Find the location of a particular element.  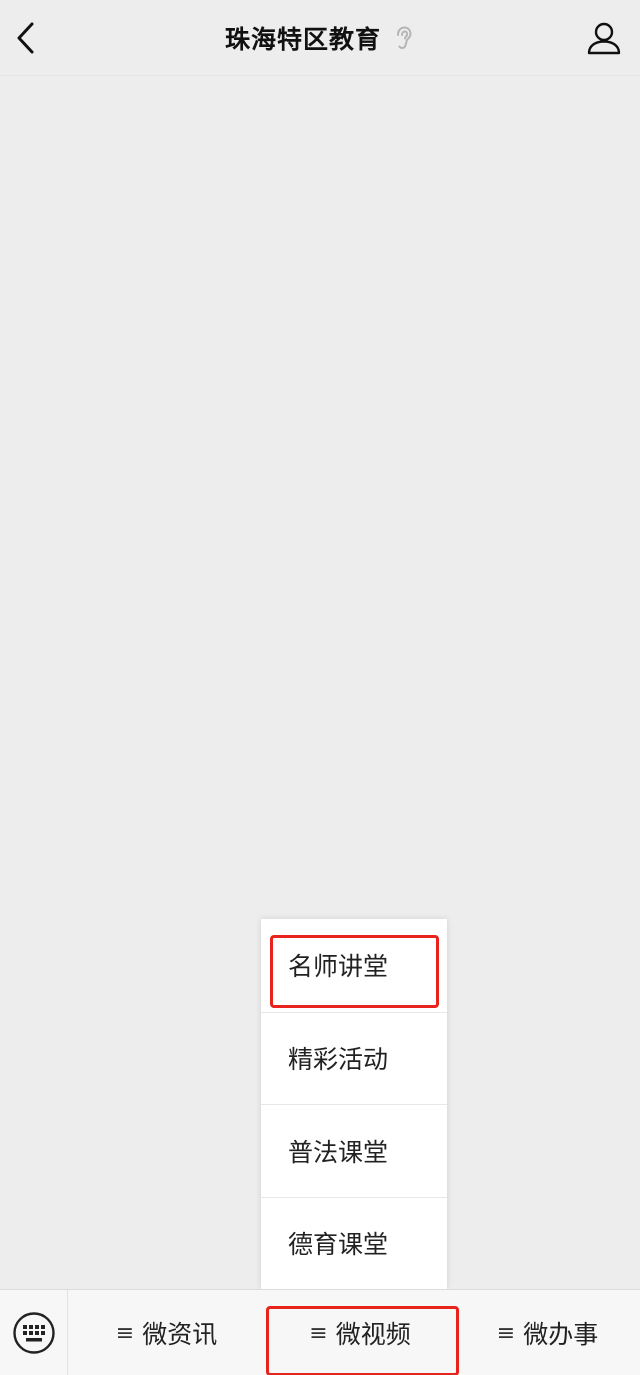

menu-tab-news: ≡ 微资讯 is located at coordinates (166, 1332).